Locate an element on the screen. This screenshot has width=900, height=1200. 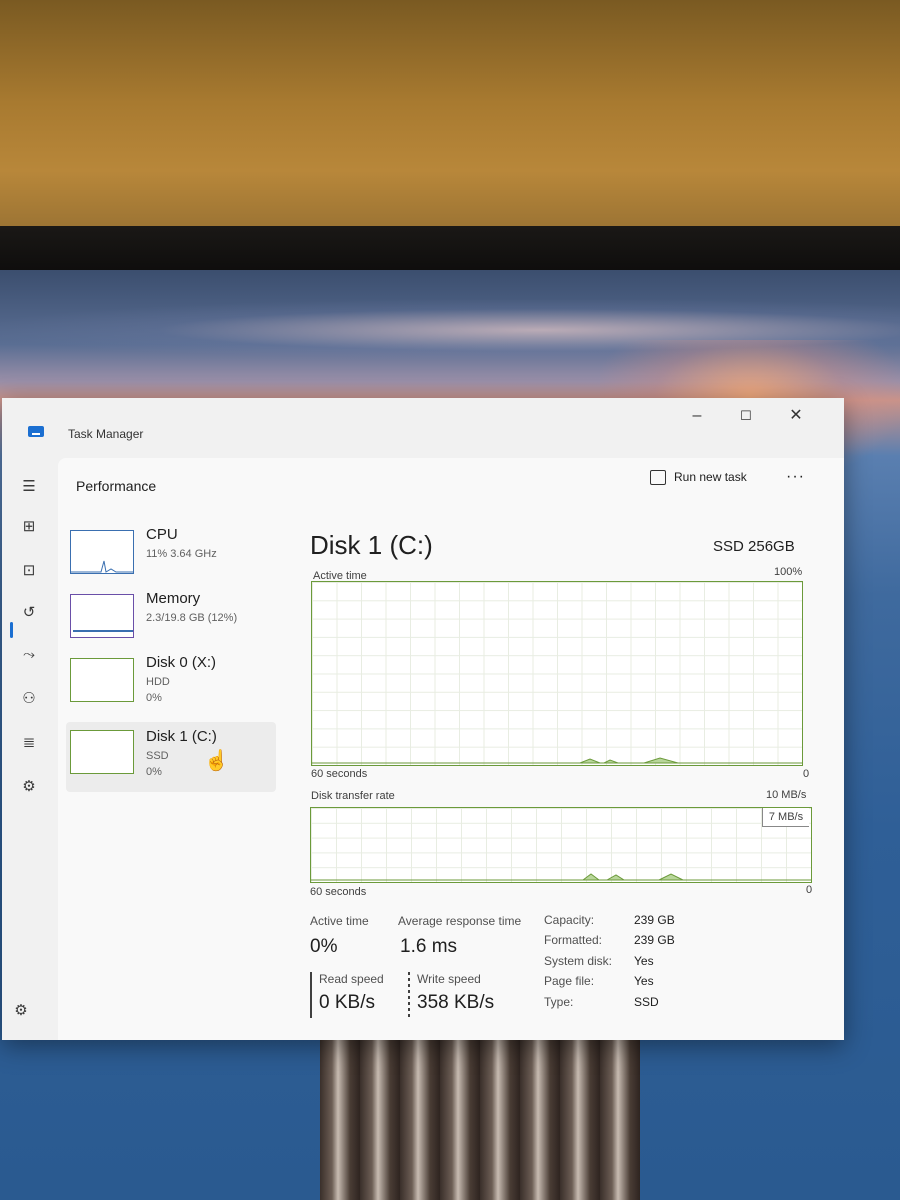
active-time-graph-max: 100% is located at coordinates (788, 572).